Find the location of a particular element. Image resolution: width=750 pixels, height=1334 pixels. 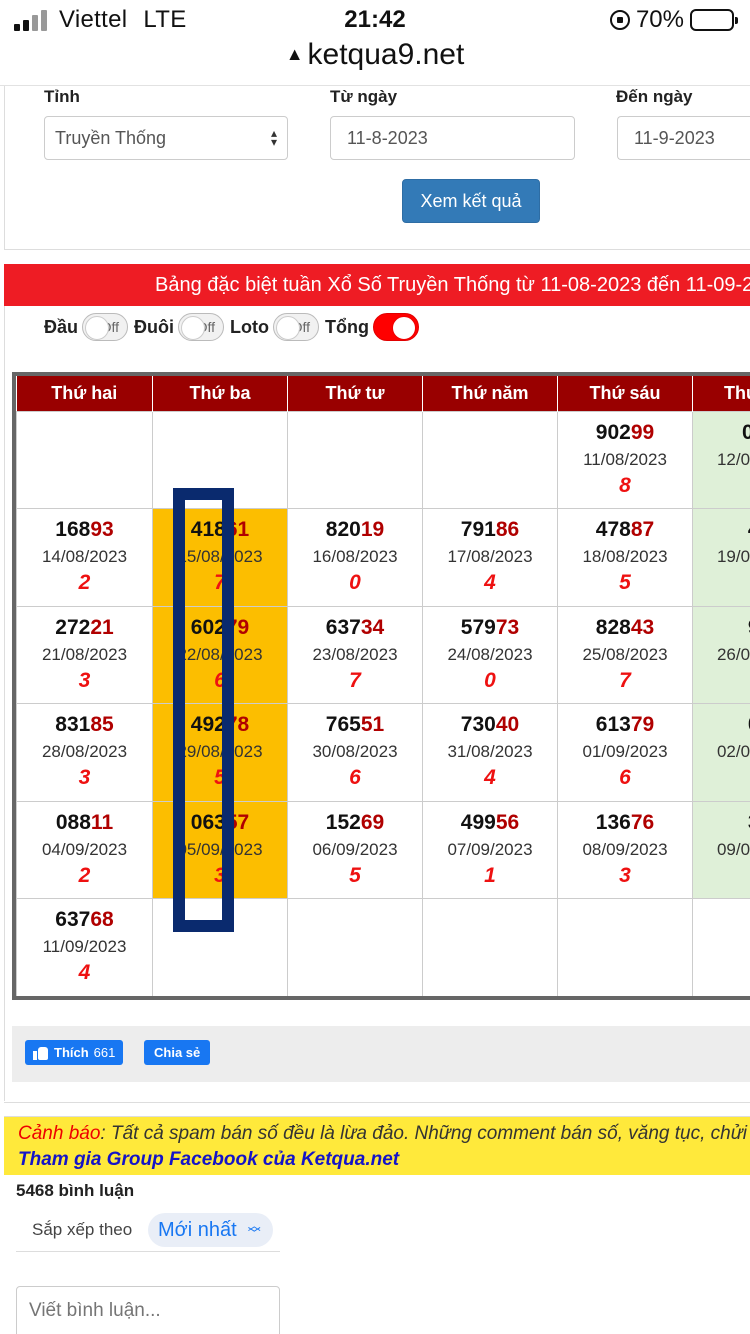

table-cell: 63768 11/09/2023 4 is located at coordinates (84, 947).